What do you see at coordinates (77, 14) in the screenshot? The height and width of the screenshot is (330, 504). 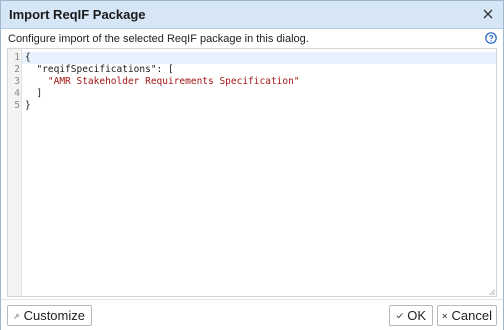 I see `dialog-title: Import ReqIF Package` at bounding box center [77, 14].